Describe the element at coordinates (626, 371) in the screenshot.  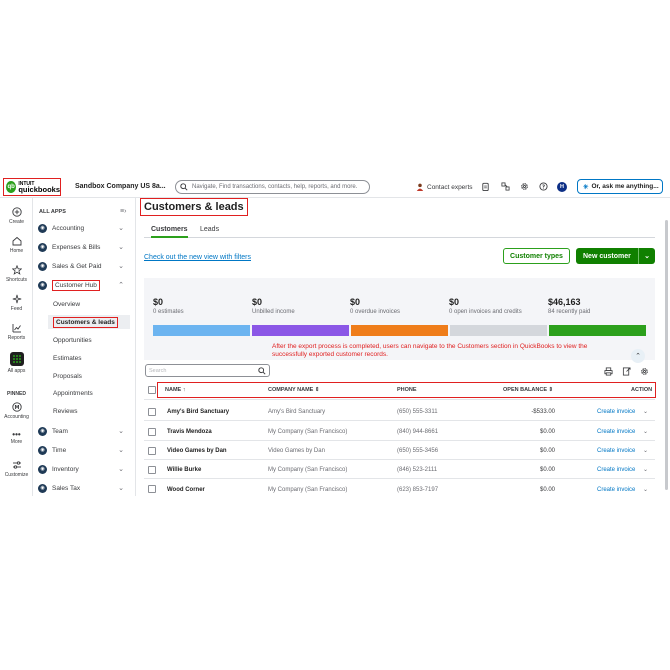
I see `export-icon` at that location.